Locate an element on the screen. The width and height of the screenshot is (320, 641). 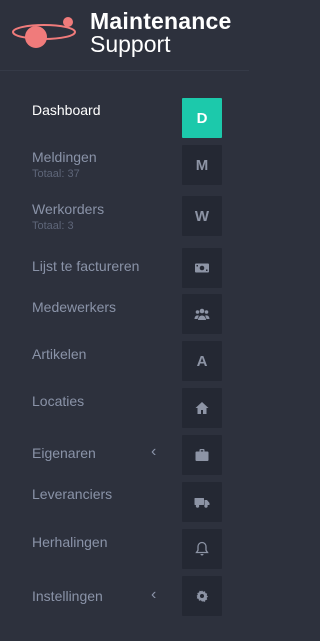
sidebar-item-label: Leveranciers is located at coordinates (72, 494).